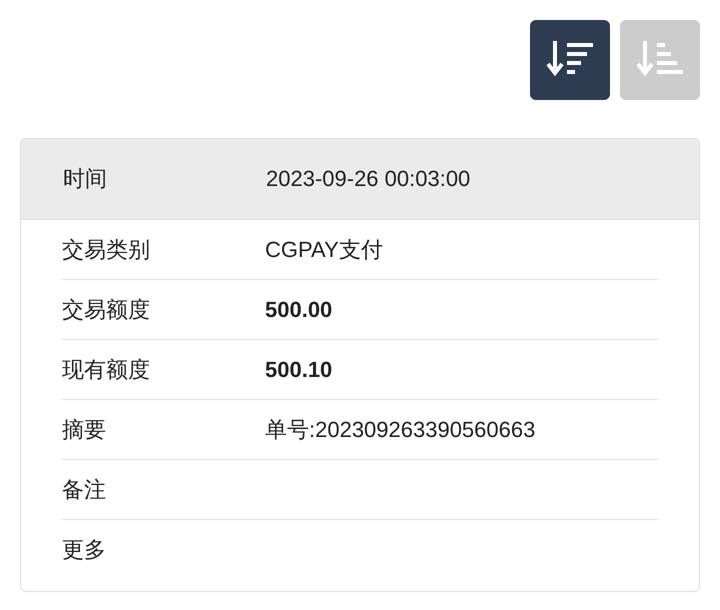  Describe the element at coordinates (368, 179) in the screenshot. I see `field-value: 2023-09-26 00:03:00` at that location.